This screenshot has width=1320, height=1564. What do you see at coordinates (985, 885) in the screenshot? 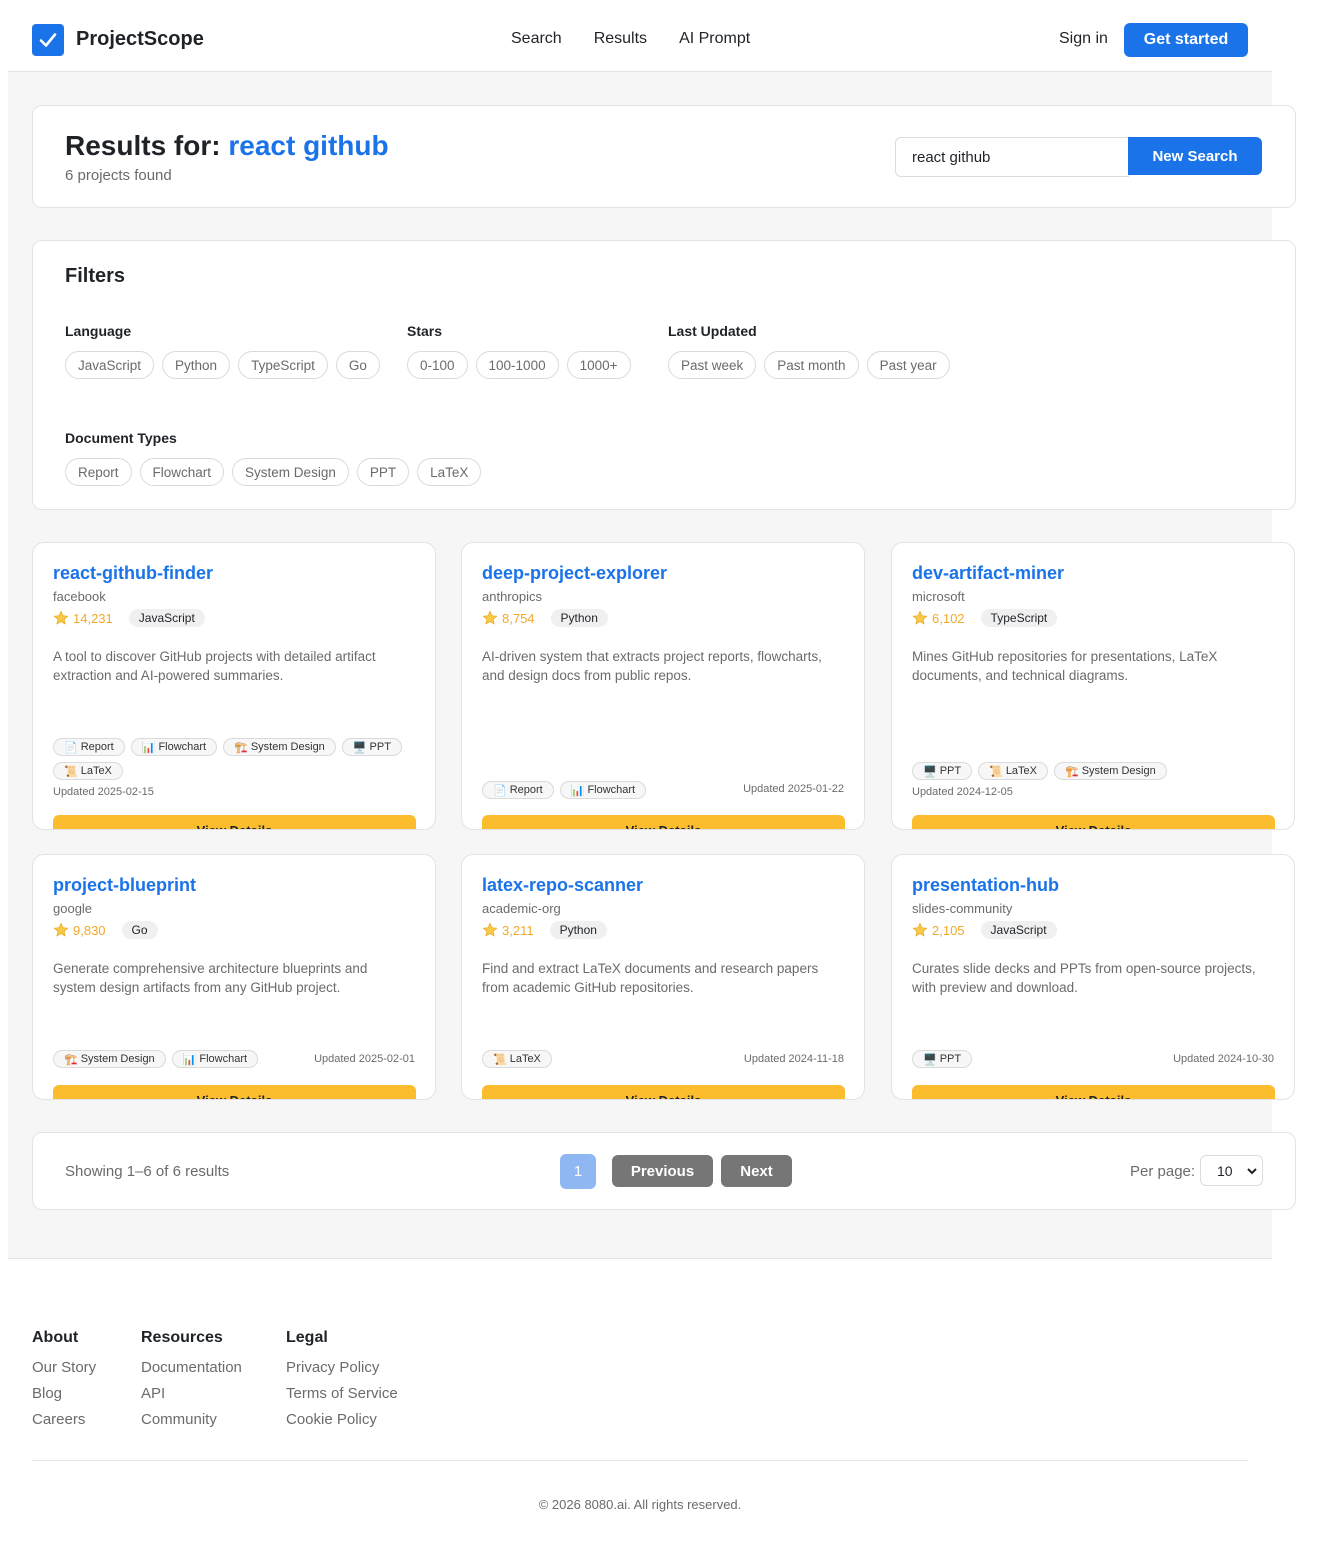
I see `project-name-link: presentation-hub` at bounding box center [985, 885].